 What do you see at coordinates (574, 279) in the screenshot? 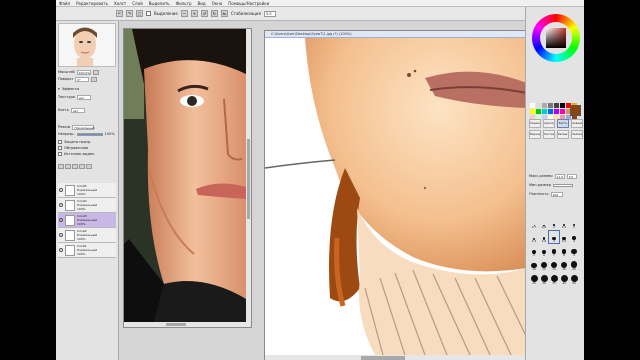
I see `brush-size-option: 50` at bounding box center [574, 279].